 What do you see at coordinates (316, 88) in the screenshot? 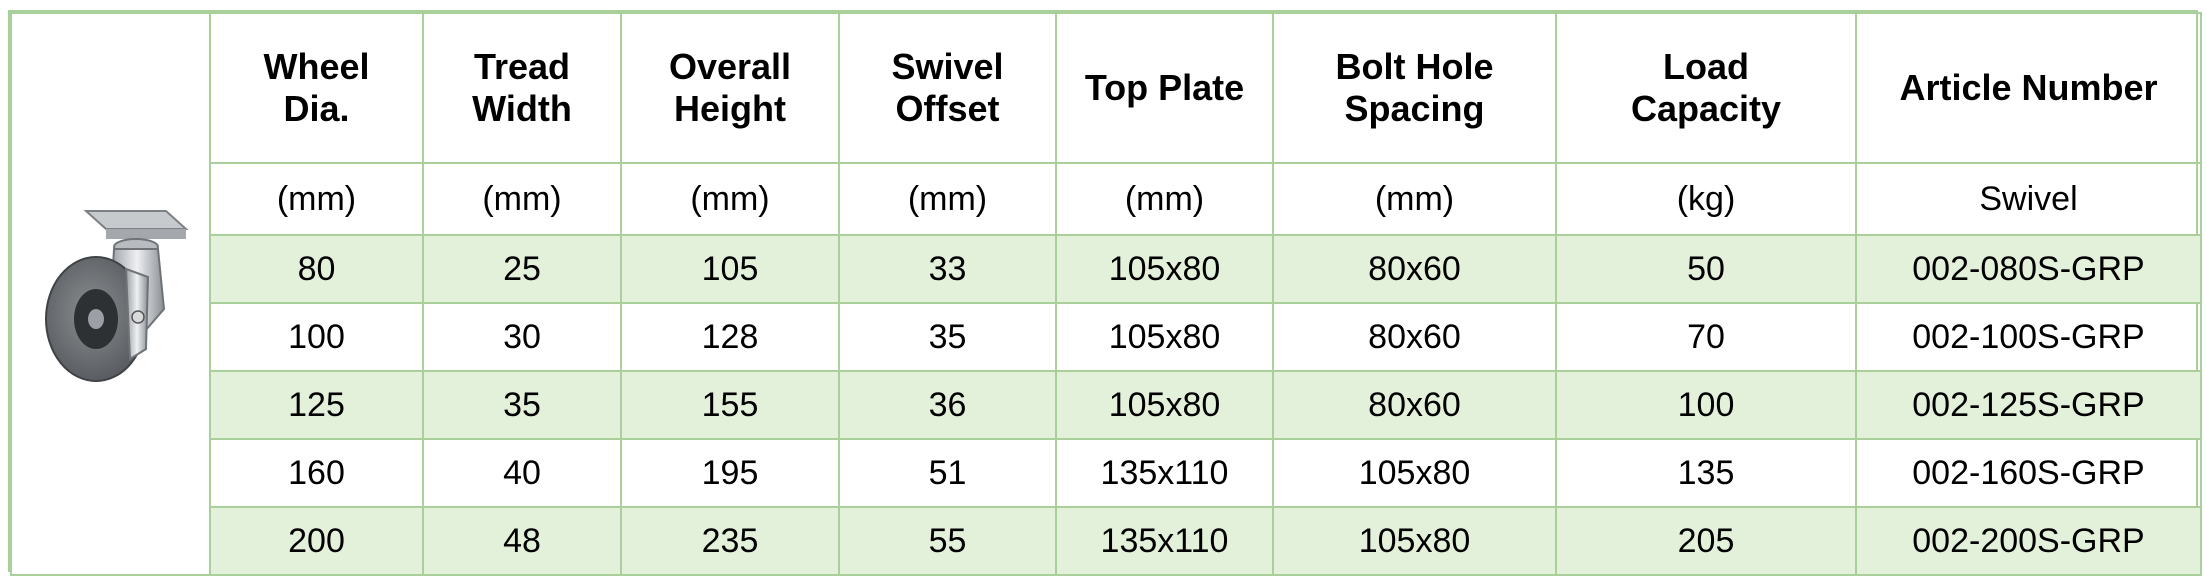
I see `header-wheel-dia: Wheel Dia.` at bounding box center [316, 88].